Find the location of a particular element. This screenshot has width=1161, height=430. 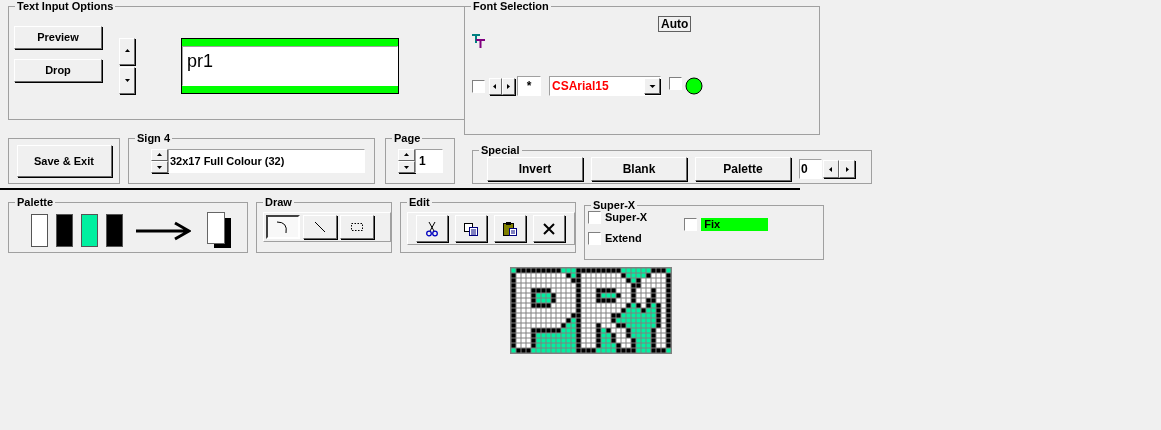

curve-icon is located at coordinates (283, 227).